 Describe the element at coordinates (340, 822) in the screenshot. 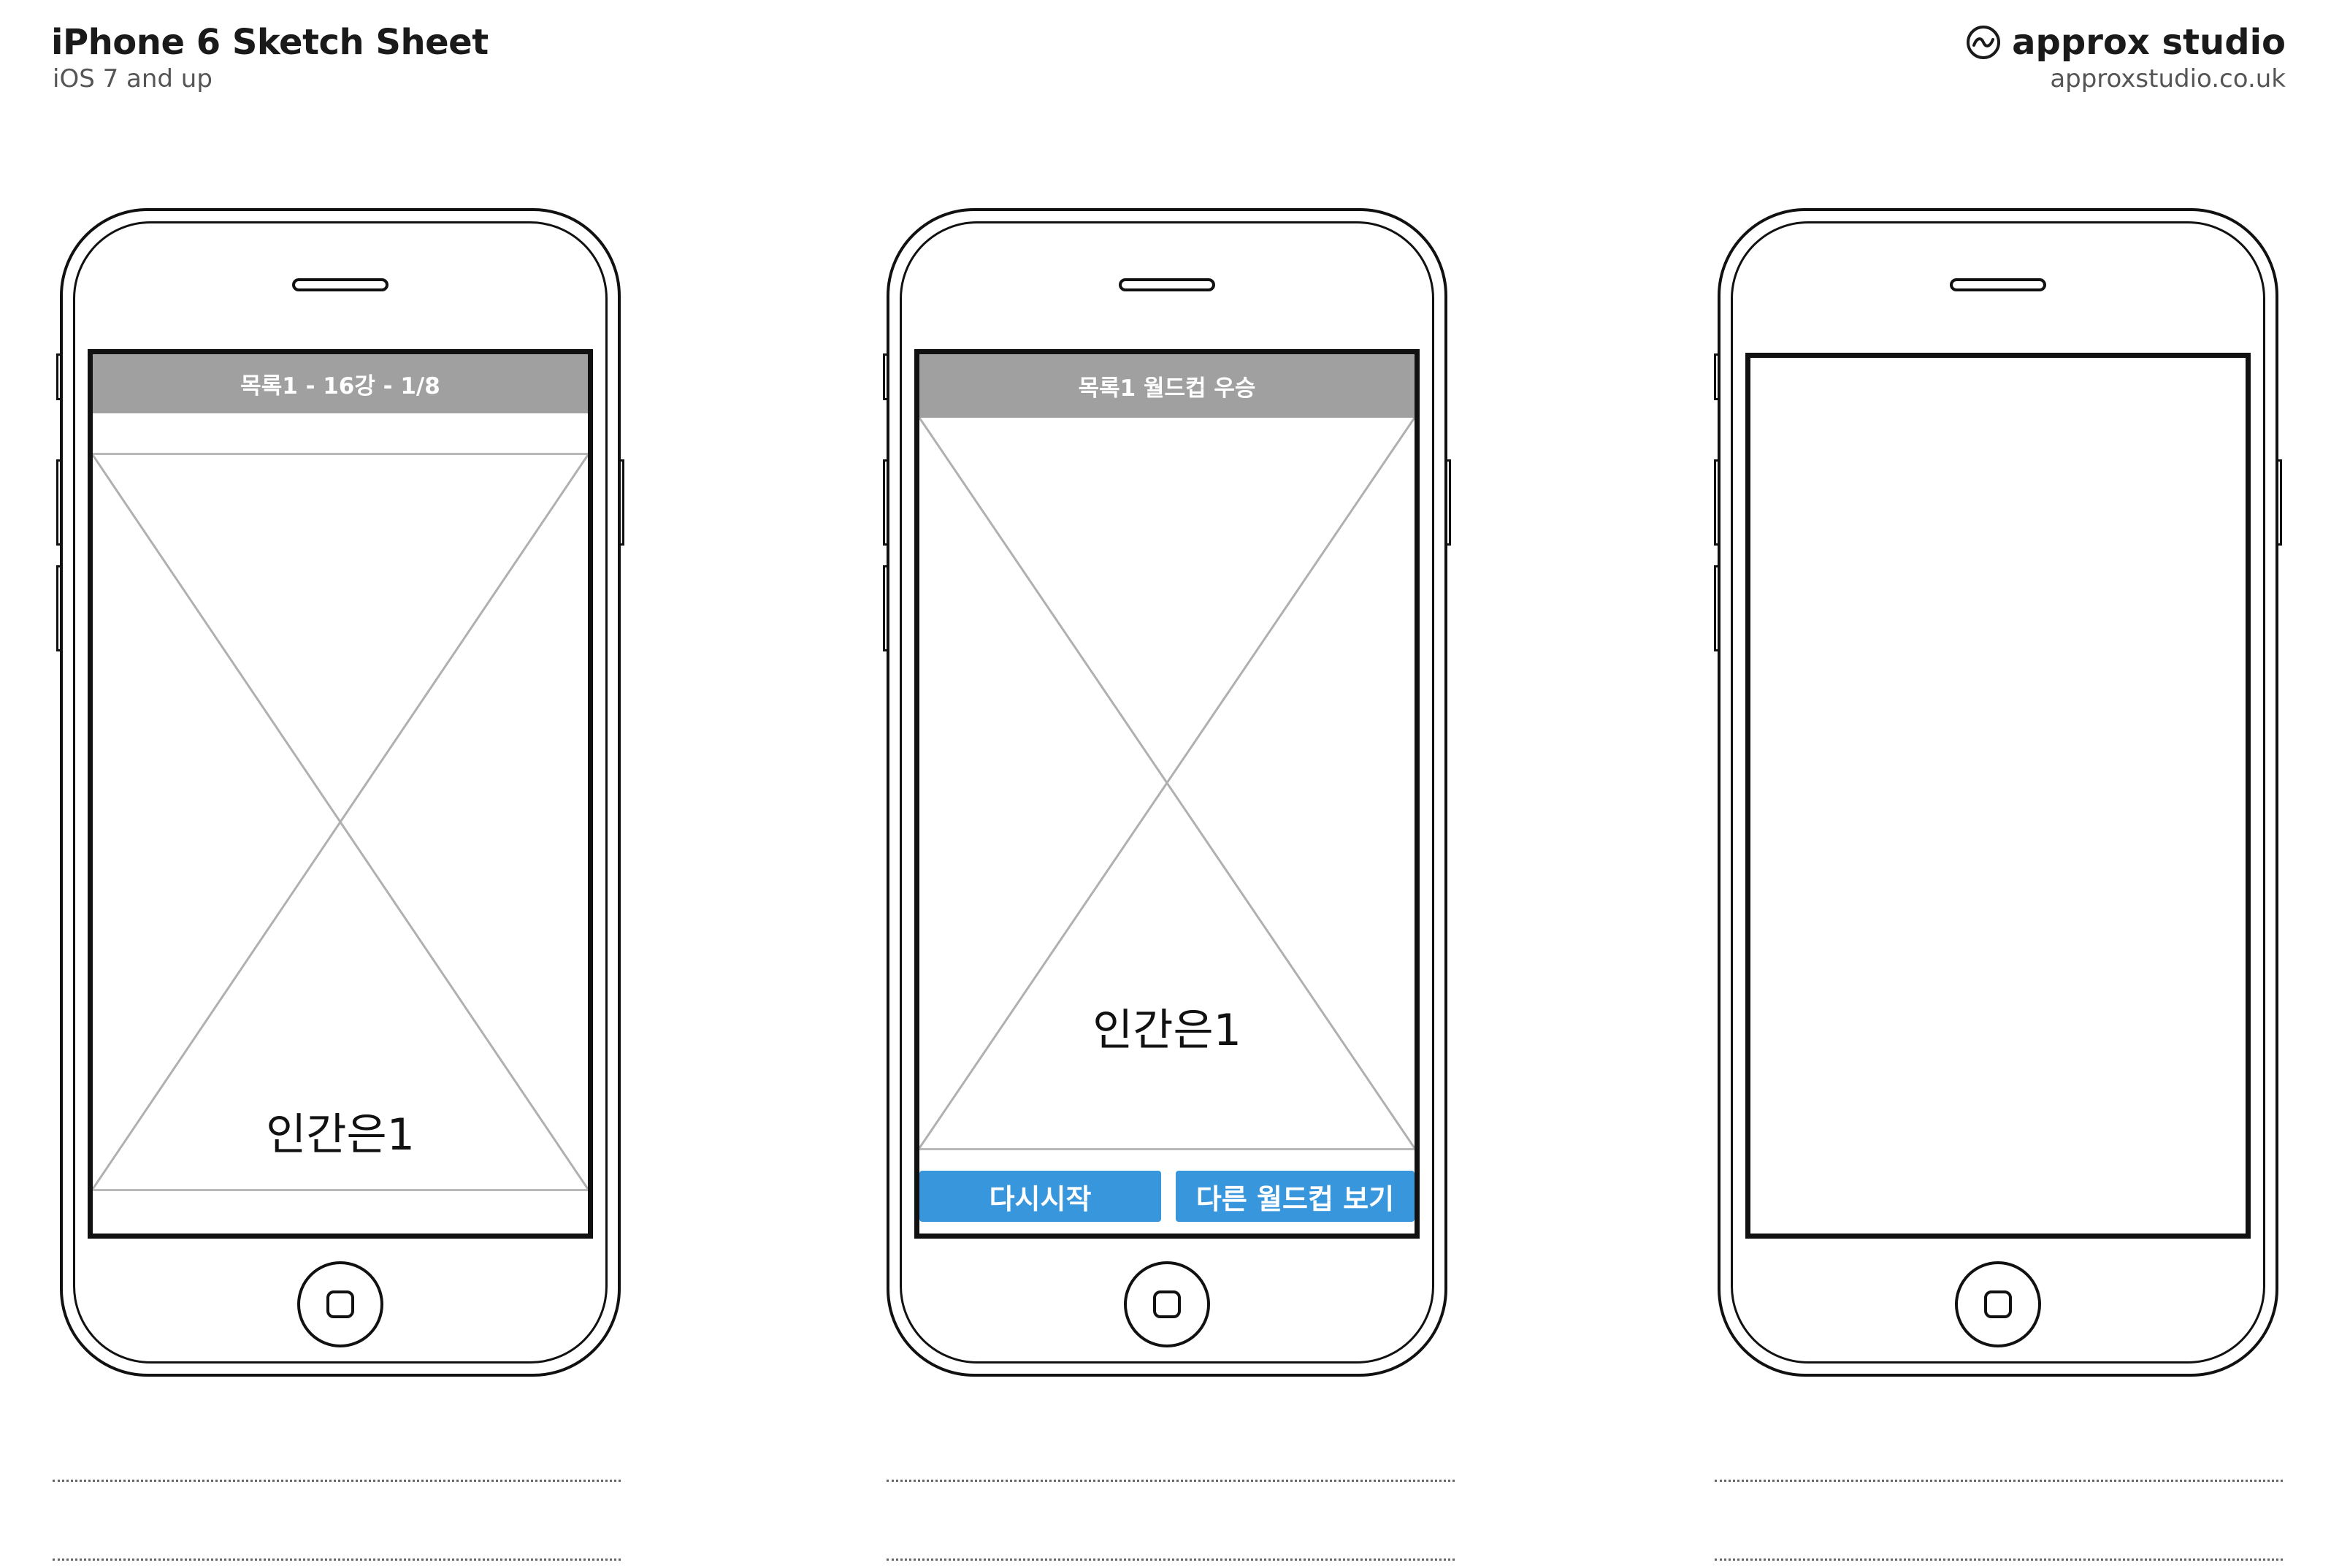

I see `image-placeholder-icon` at that location.